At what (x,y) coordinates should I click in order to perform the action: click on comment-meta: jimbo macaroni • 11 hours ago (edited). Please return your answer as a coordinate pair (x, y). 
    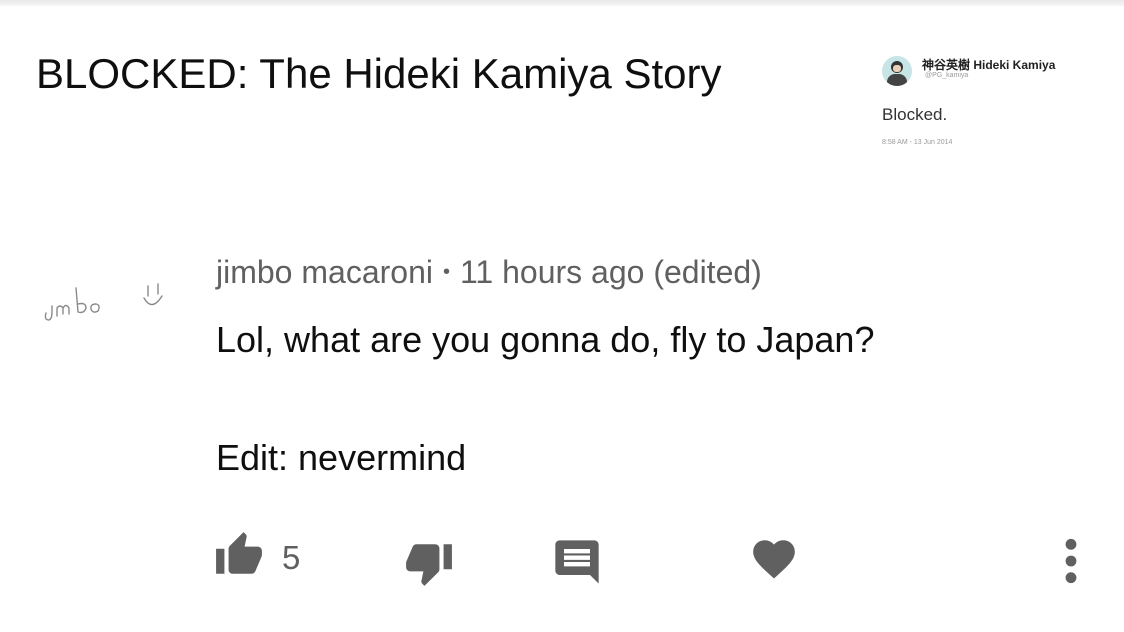
    Looking at the image, I should click on (489, 273).